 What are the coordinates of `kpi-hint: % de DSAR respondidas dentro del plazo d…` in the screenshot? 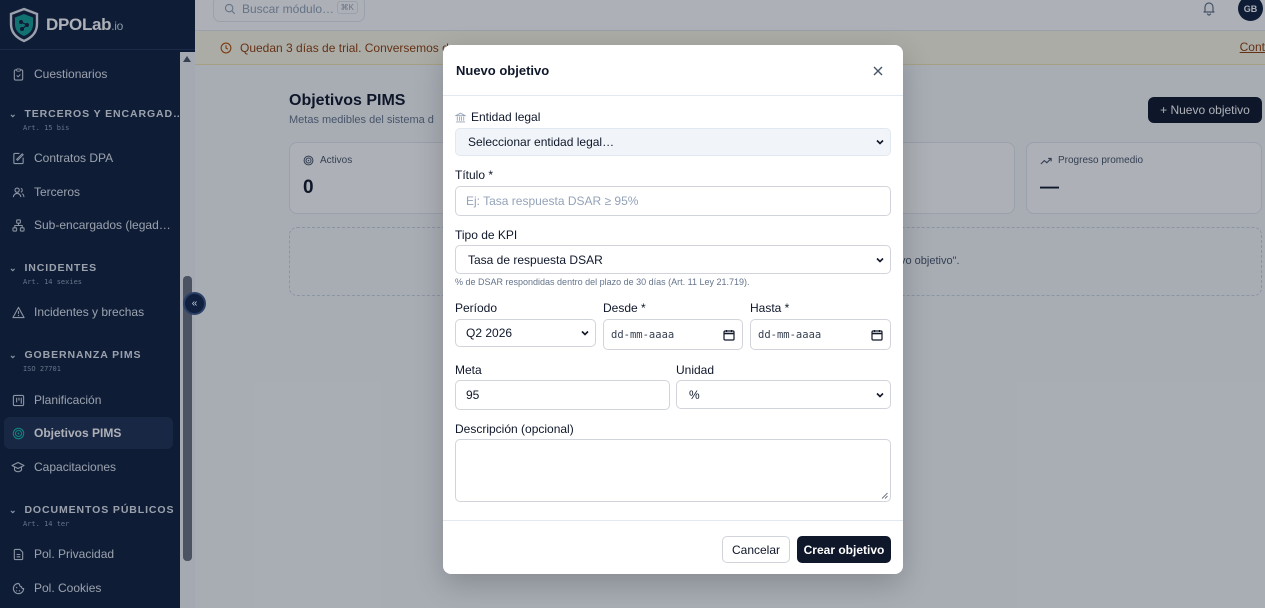 It's located at (602, 282).